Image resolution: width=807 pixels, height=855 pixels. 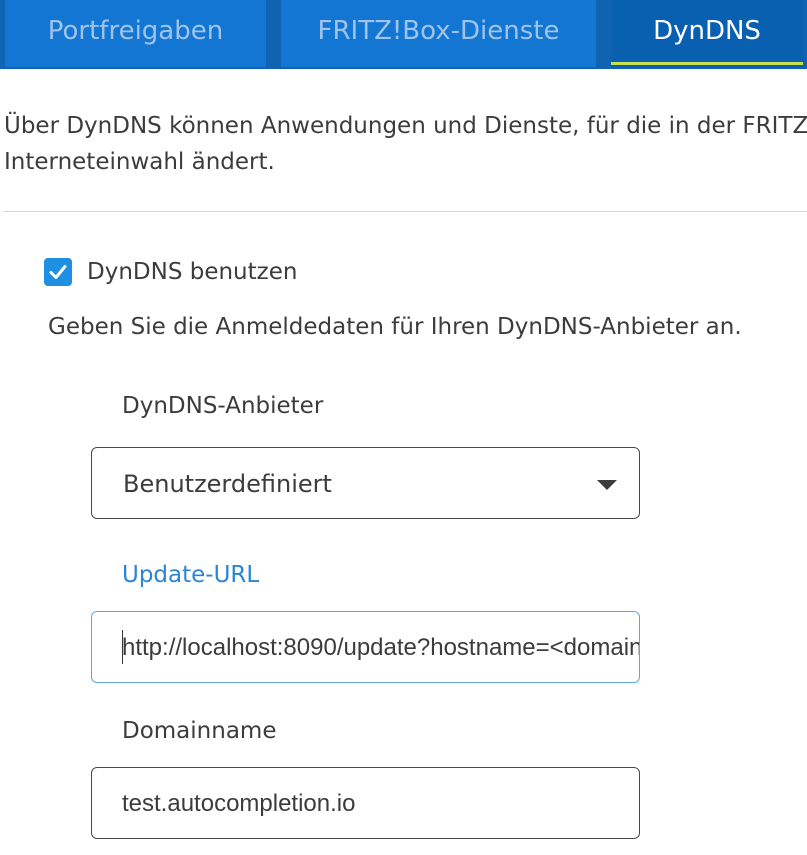 What do you see at coordinates (199, 731) in the screenshot?
I see `domain-label: Domainname` at bounding box center [199, 731].